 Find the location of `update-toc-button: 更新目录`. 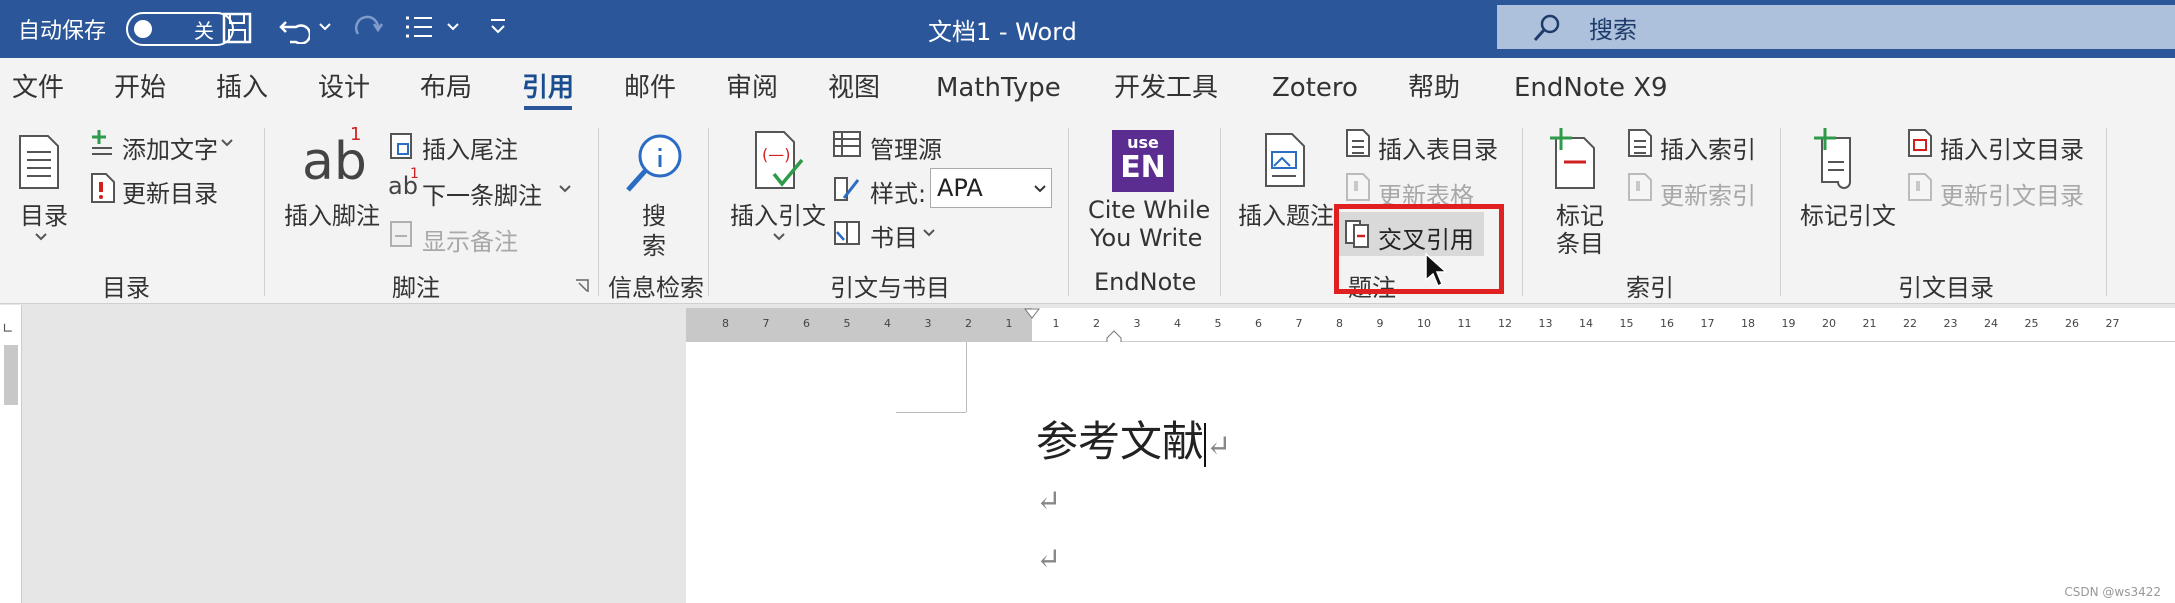

update-toc-button: 更新目录 is located at coordinates (170, 191).